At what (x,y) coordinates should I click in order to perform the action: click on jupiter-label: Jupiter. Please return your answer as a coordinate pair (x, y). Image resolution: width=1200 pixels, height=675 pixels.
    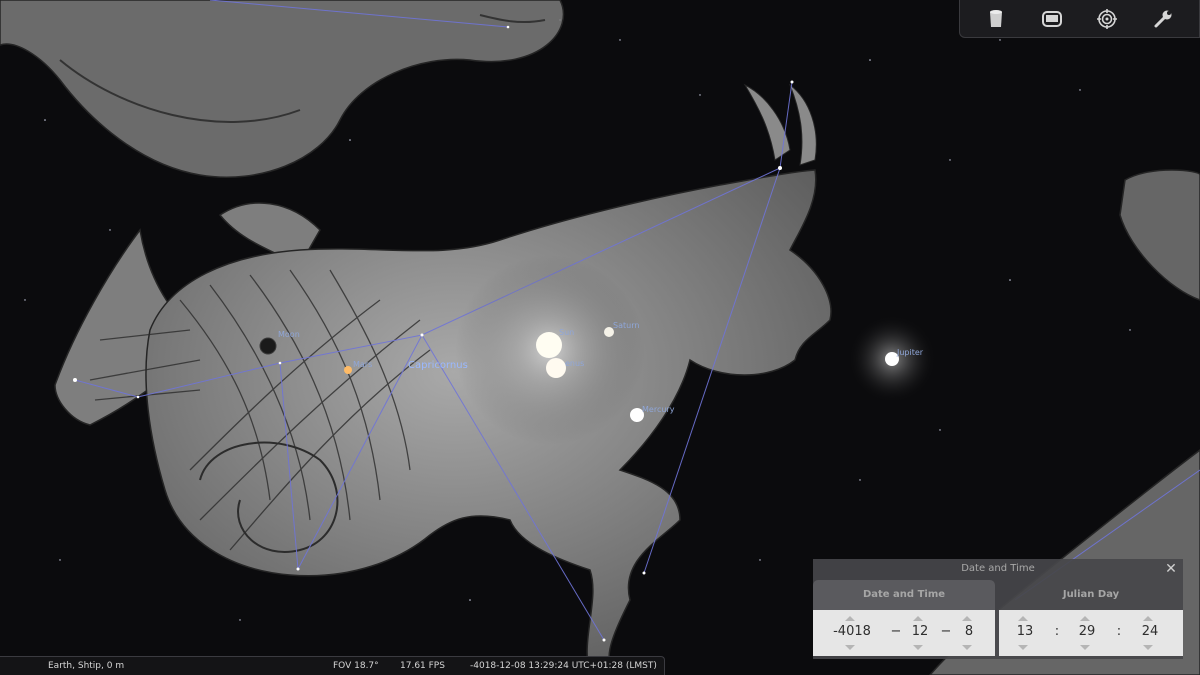
    Looking at the image, I should click on (910, 352).